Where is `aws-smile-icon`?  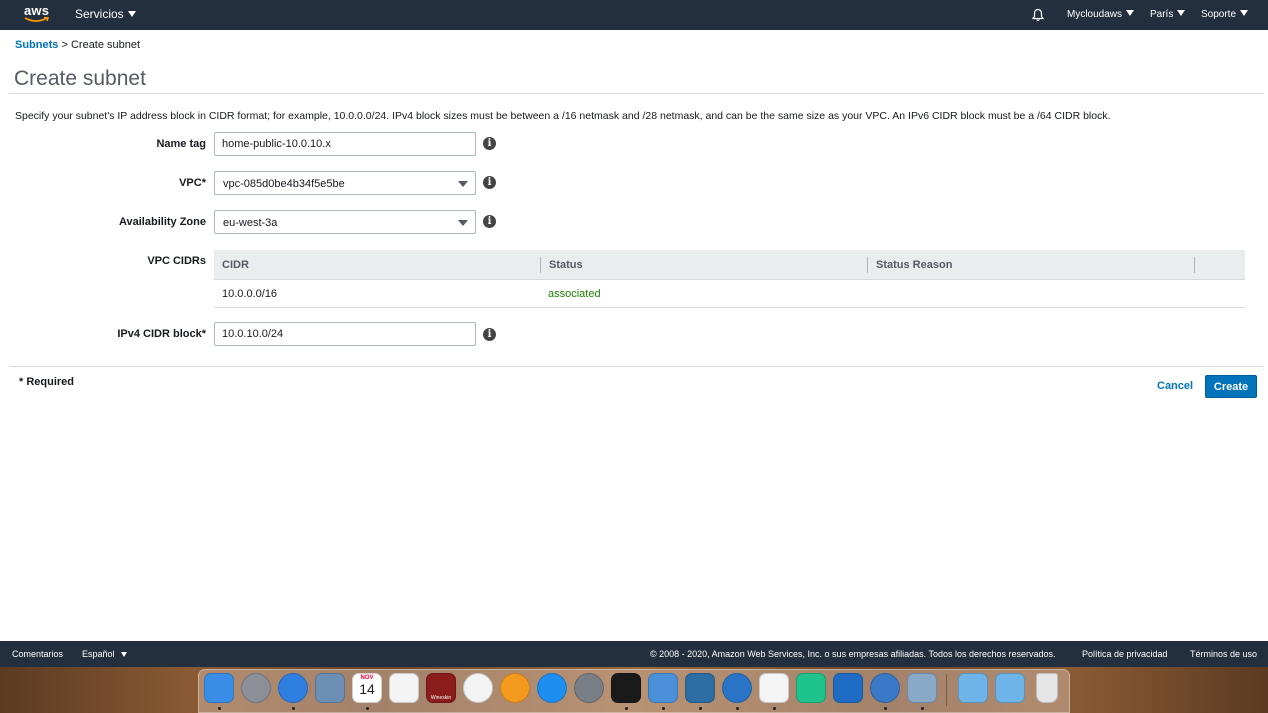 aws-smile-icon is located at coordinates (36, 19).